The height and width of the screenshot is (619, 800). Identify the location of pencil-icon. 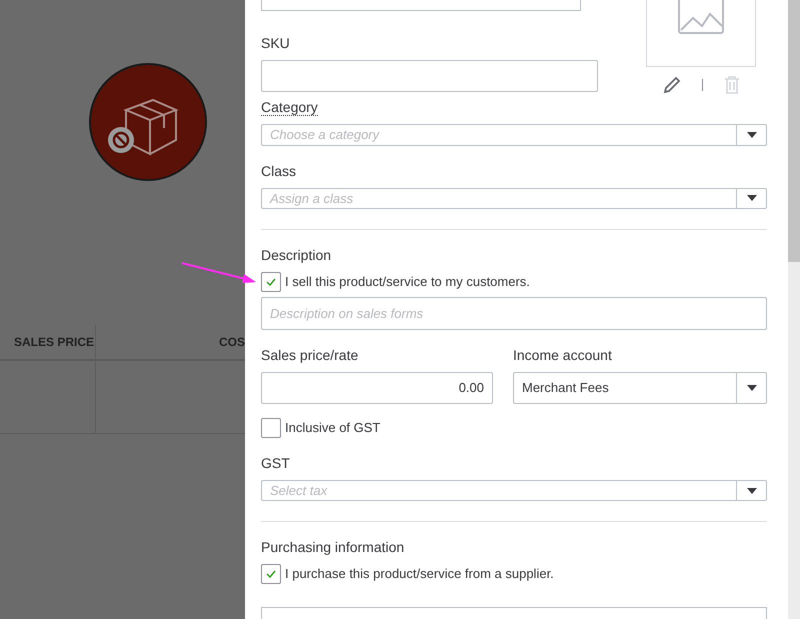
(672, 85).